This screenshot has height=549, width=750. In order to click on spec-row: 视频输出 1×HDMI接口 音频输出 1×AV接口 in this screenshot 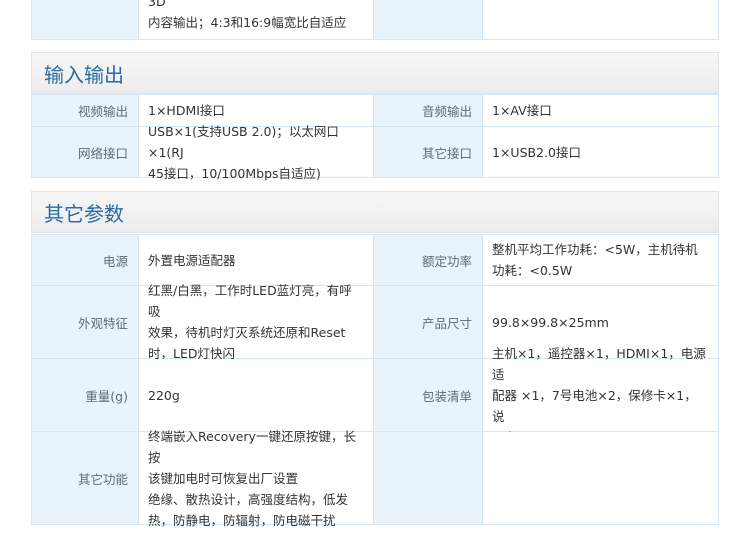, I will do `click(375, 110)`.